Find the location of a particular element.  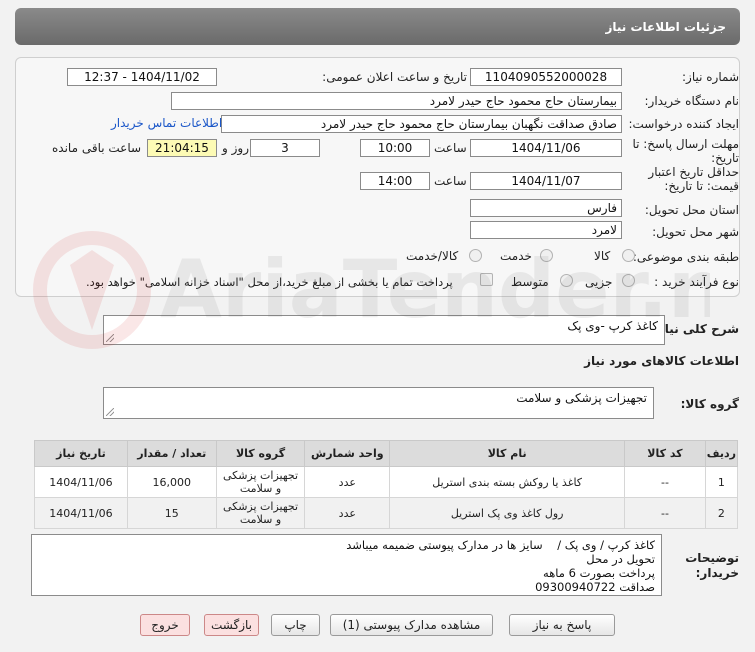

days-word-label: روز و is located at coordinates (235, 148).